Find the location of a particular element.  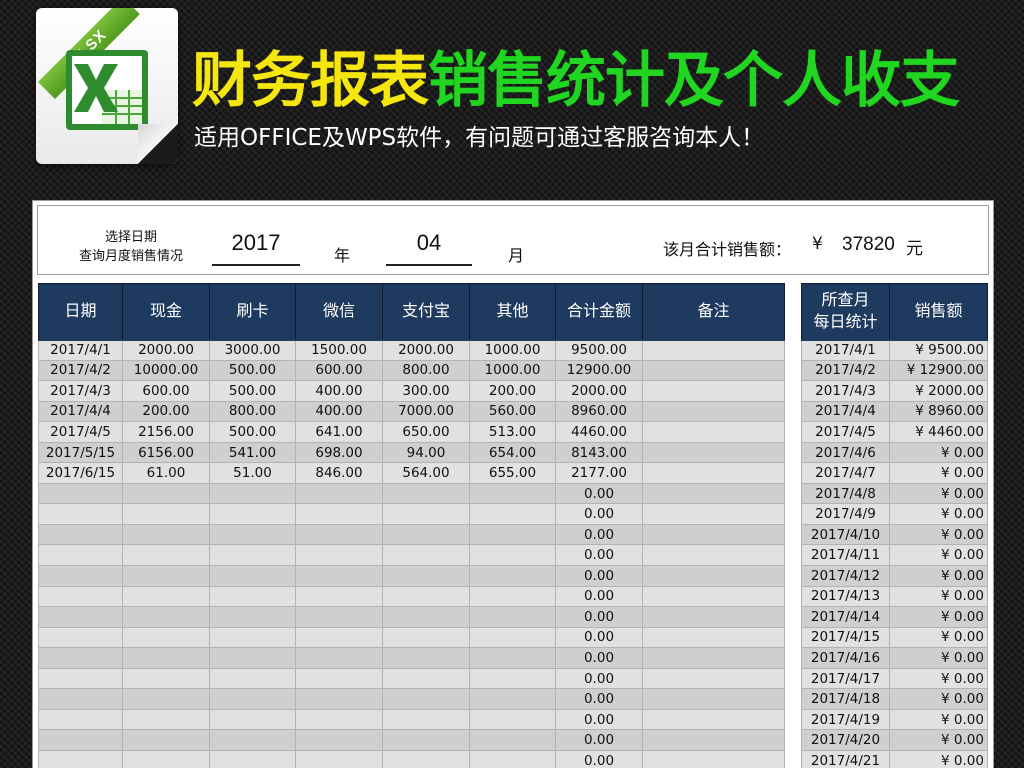

table-cell: 94.00 is located at coordinates (426, 453).